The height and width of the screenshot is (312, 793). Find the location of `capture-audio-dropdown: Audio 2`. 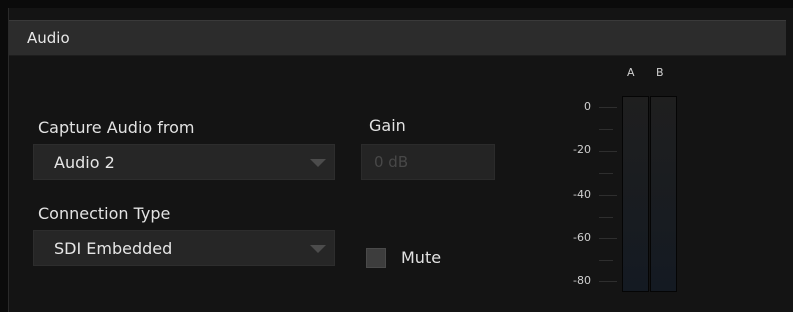

capture-audio-dropdown: Audio 2 is located at coordinates (184, 162).